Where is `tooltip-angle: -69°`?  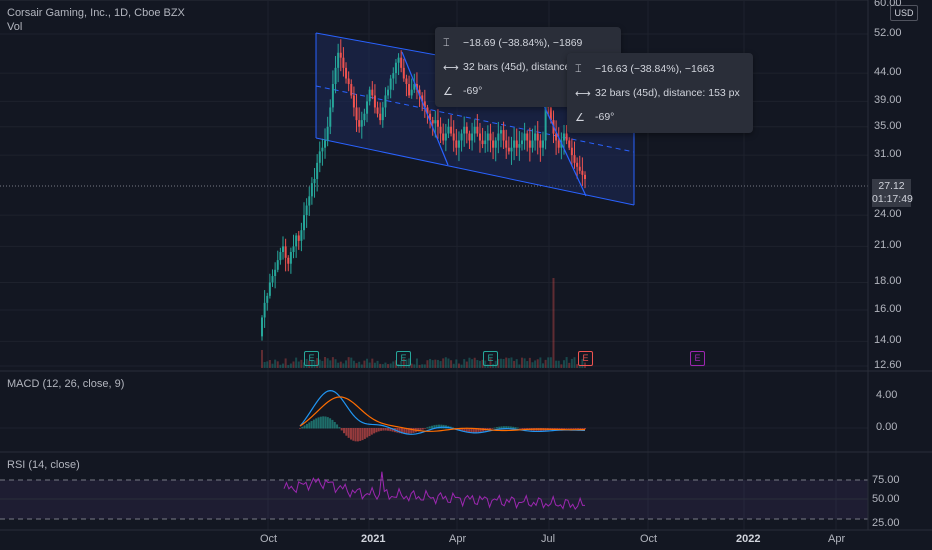
tooltip-angle: -69° is located at coordinates (605, 117).